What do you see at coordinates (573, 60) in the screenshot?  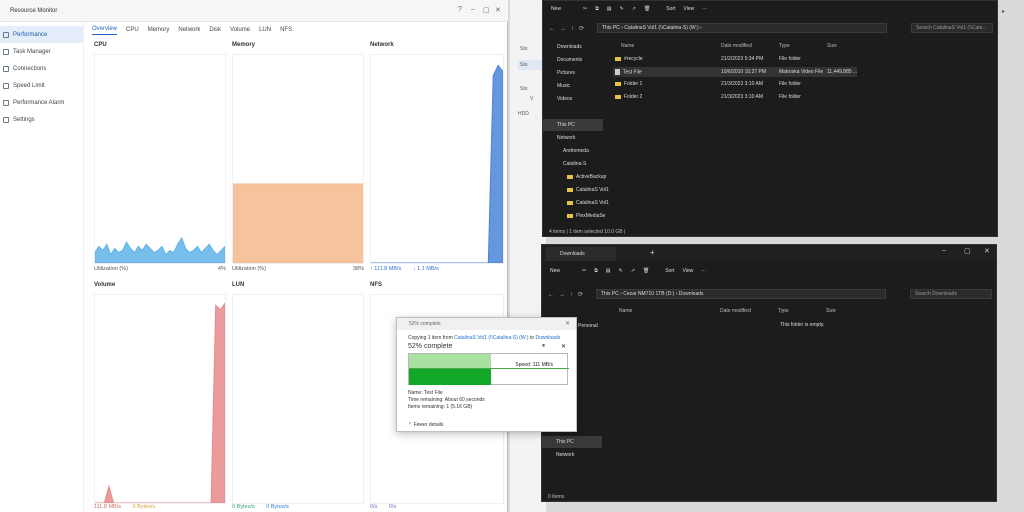 I see `nav-item-documents: Documents` at bounding box center [573, 60].